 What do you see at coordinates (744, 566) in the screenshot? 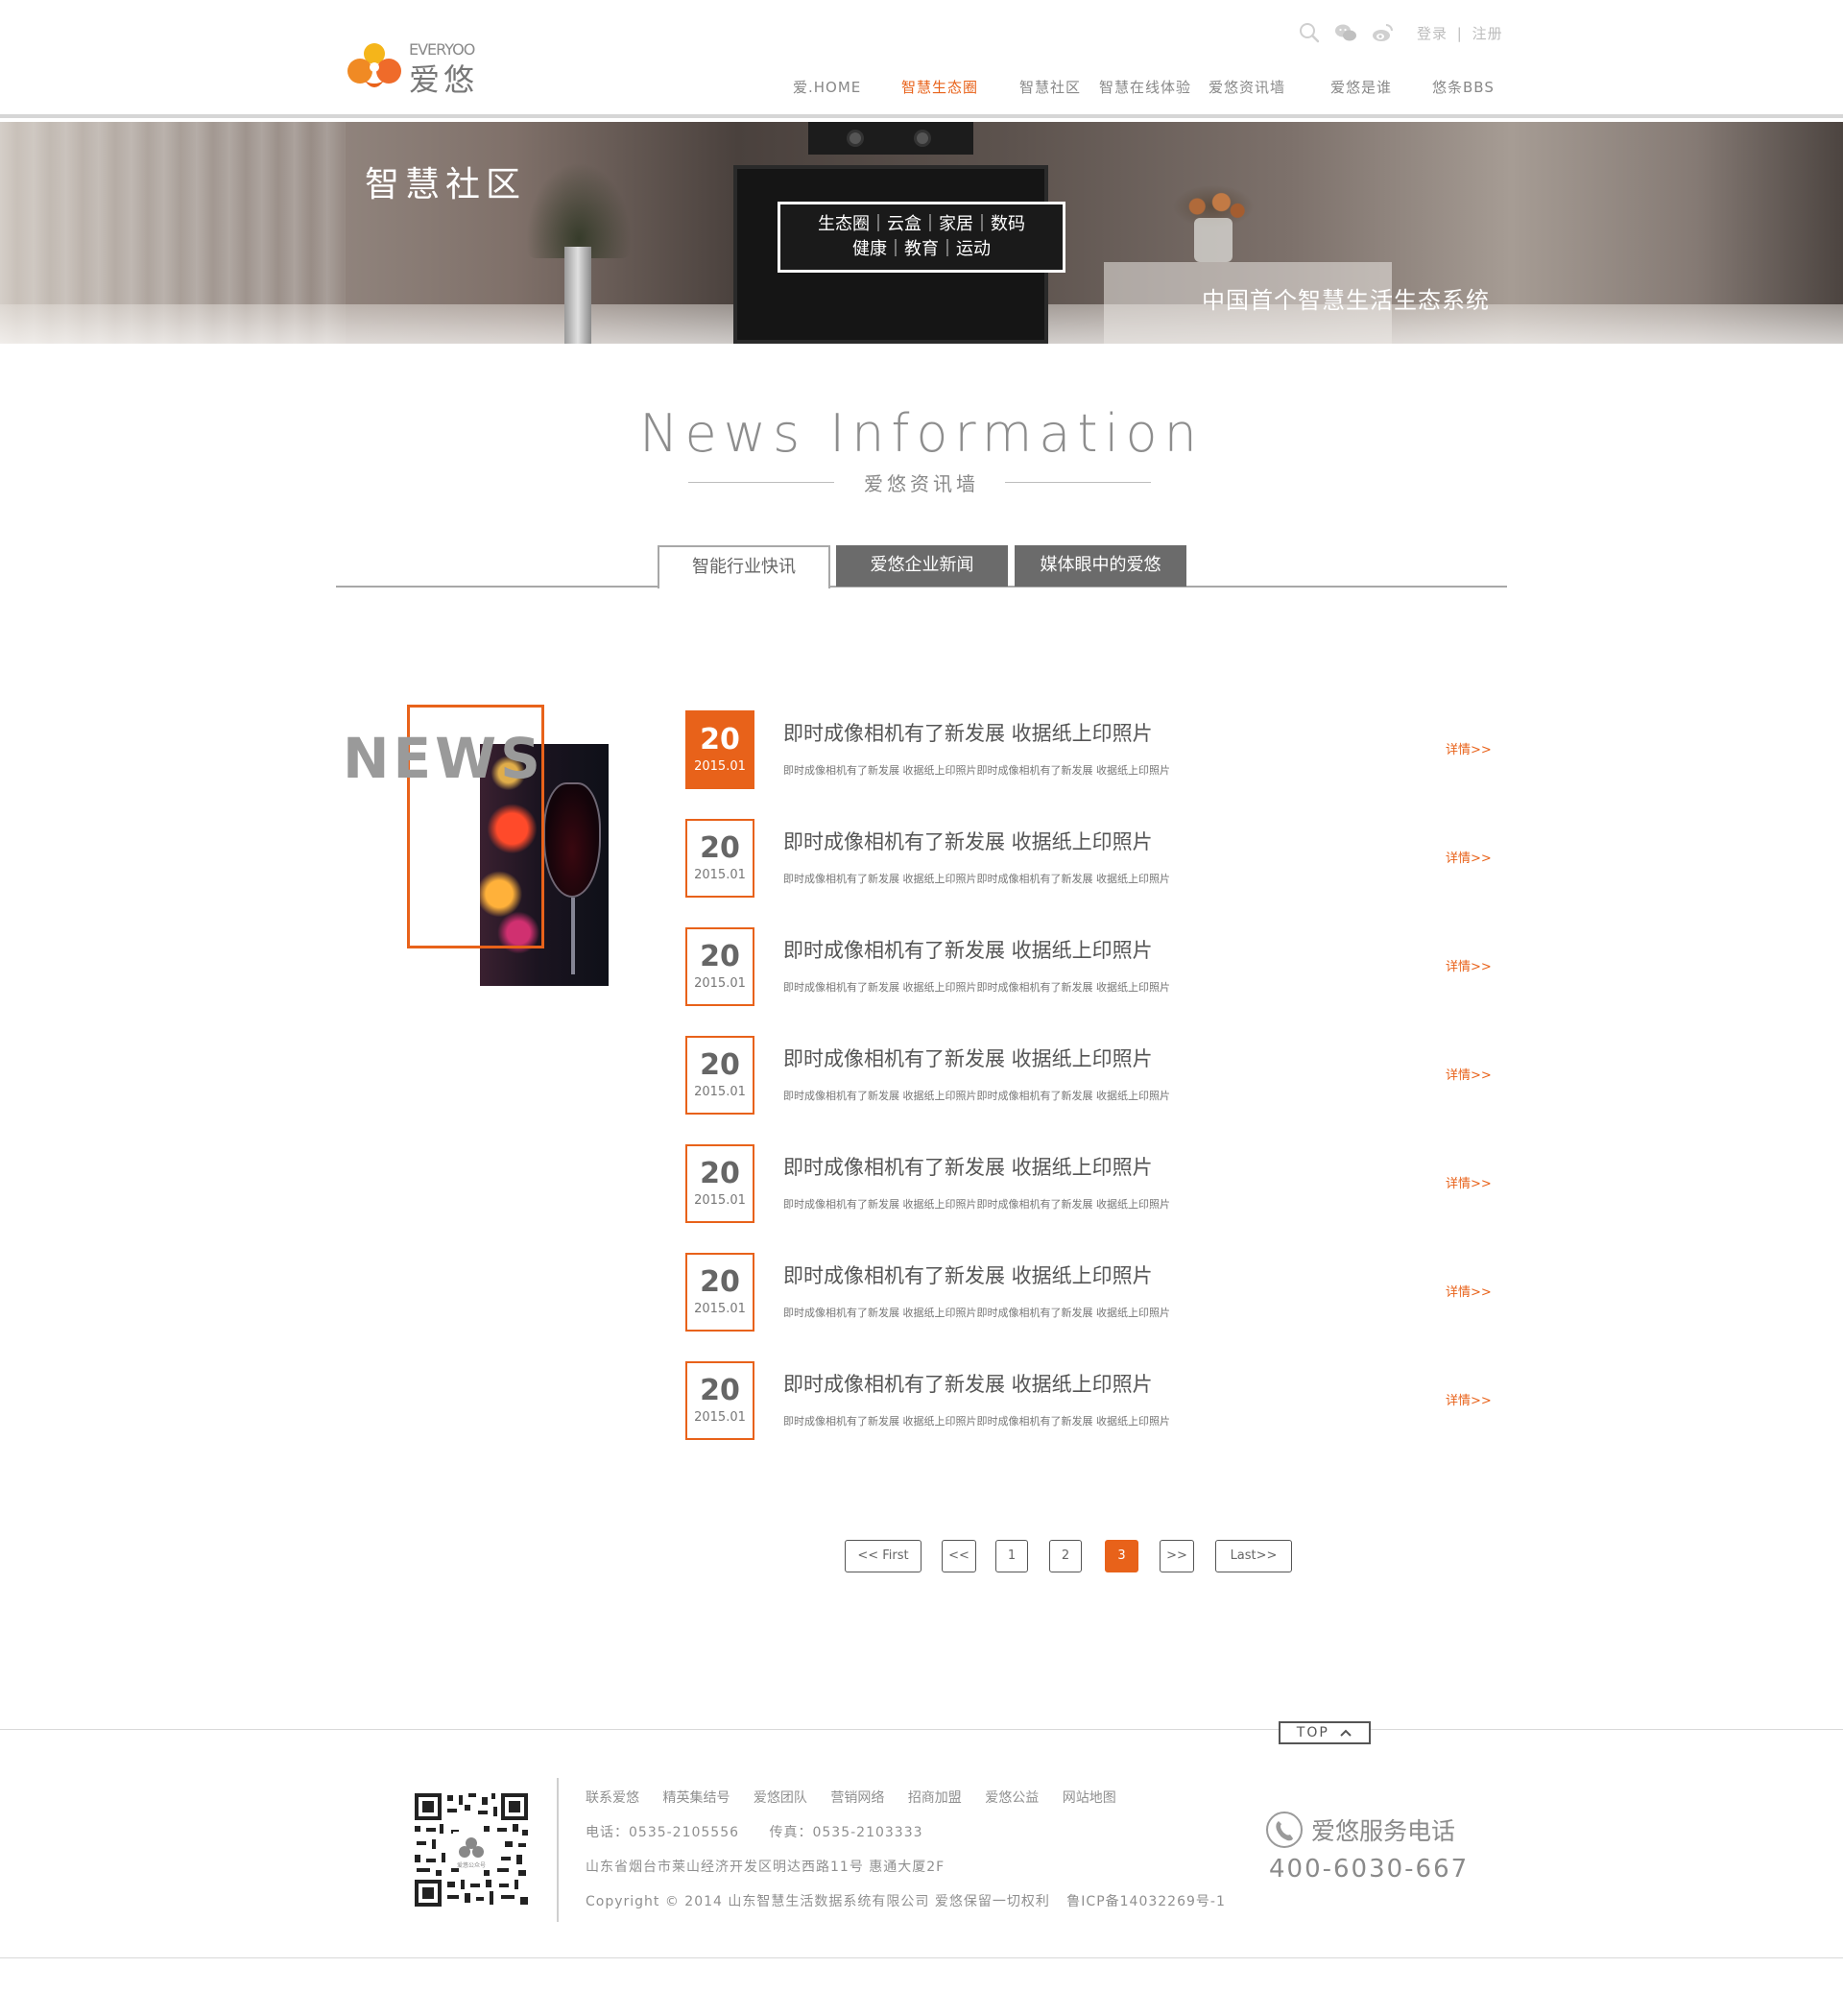
I see `tab-industry-news: 智能行业快讯` at bounding box center [744, 566].